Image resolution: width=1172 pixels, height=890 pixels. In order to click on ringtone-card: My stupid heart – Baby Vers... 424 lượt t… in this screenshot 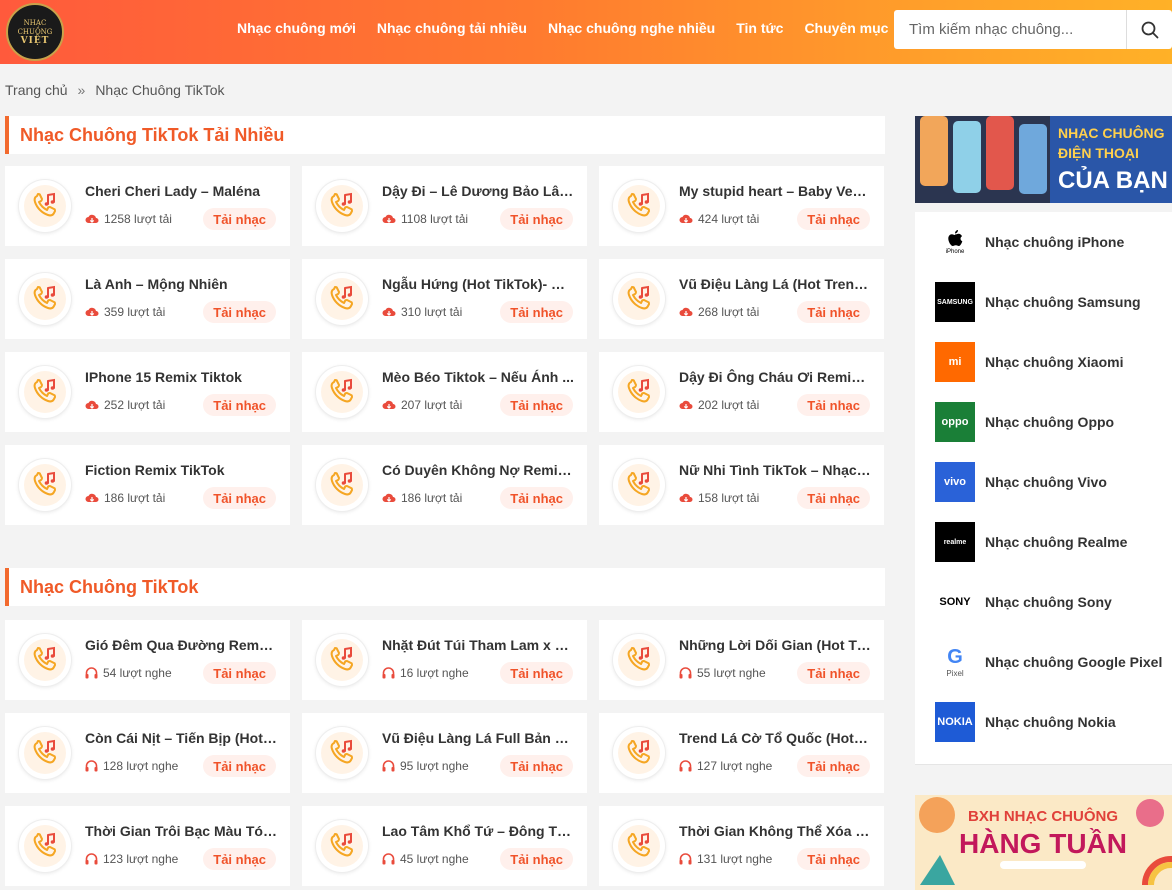, I will do `click(741, 206)`.